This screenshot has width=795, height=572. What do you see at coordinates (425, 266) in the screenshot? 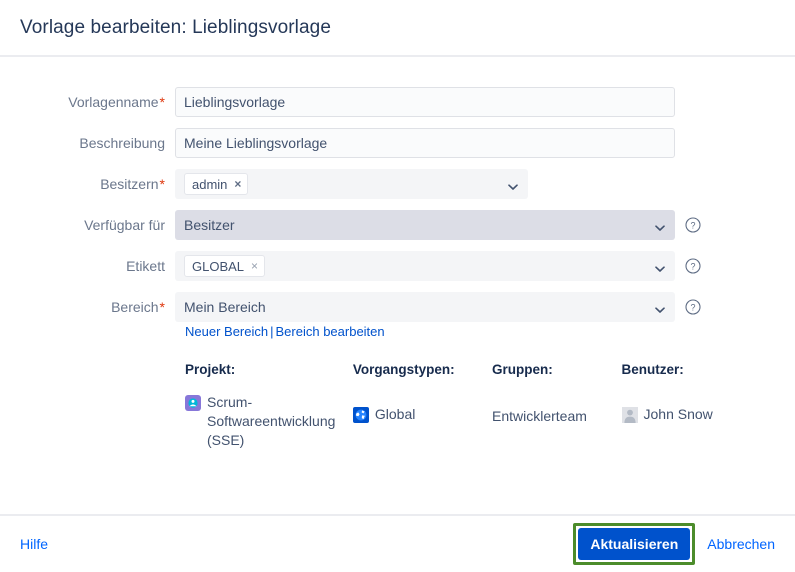
I see `label-select: GLOBAL ×` at bounding box center [425, 266].